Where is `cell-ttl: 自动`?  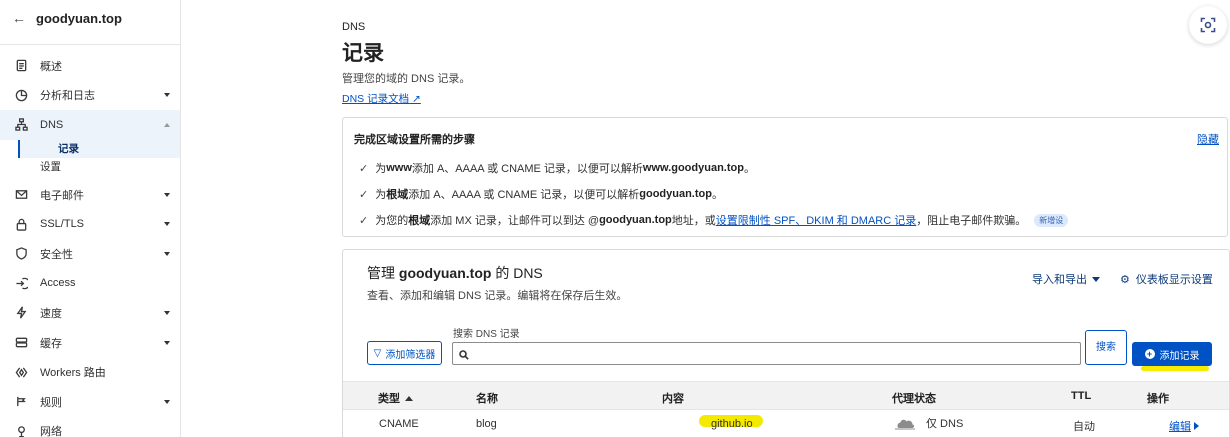 cell-ttl: 自动 is located at coordinates (1084, 427).